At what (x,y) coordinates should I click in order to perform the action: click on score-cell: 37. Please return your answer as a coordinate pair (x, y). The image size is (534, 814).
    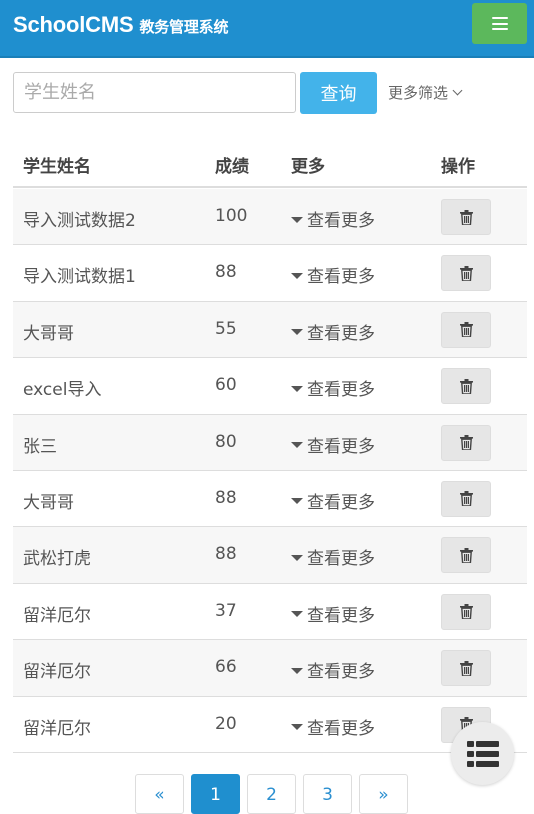
    Looking at the image, I should click on (226, 610).